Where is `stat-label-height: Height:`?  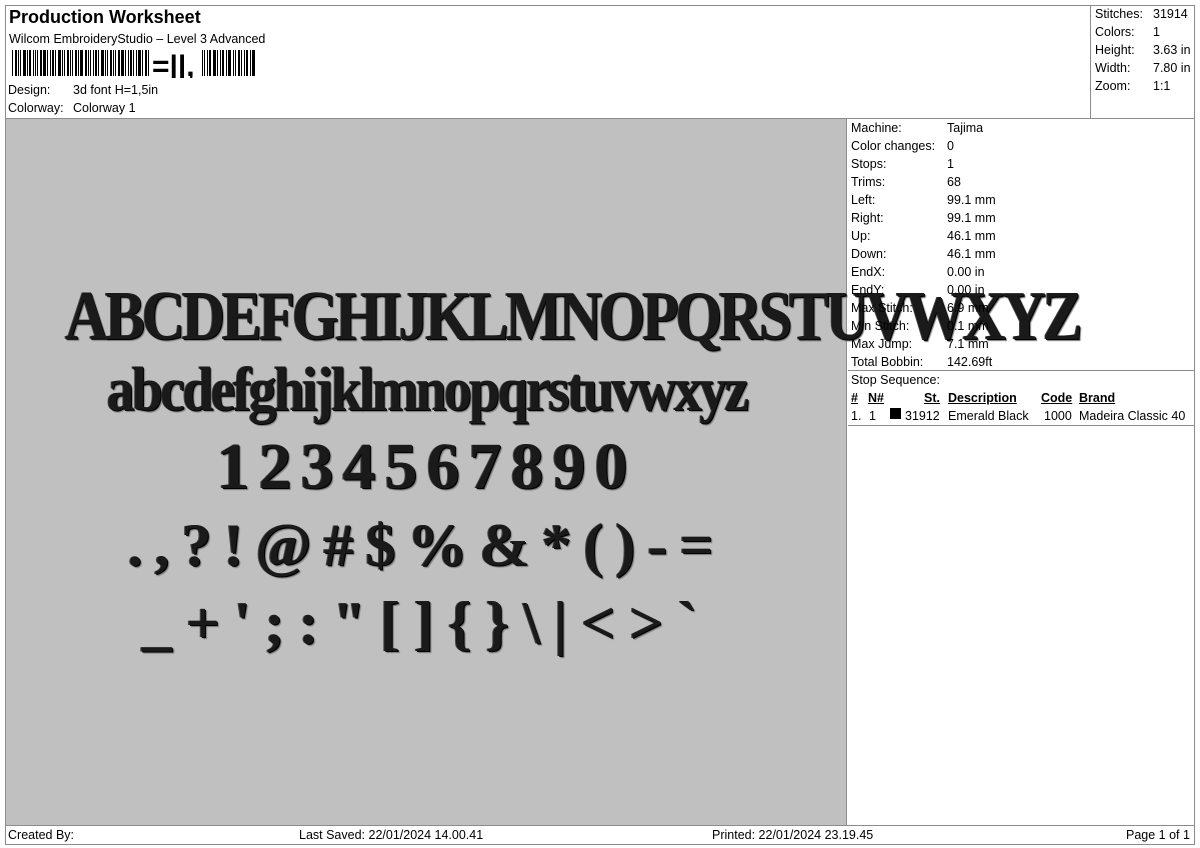 stat-label-height: Height: is located at coordinates (1115, 50).